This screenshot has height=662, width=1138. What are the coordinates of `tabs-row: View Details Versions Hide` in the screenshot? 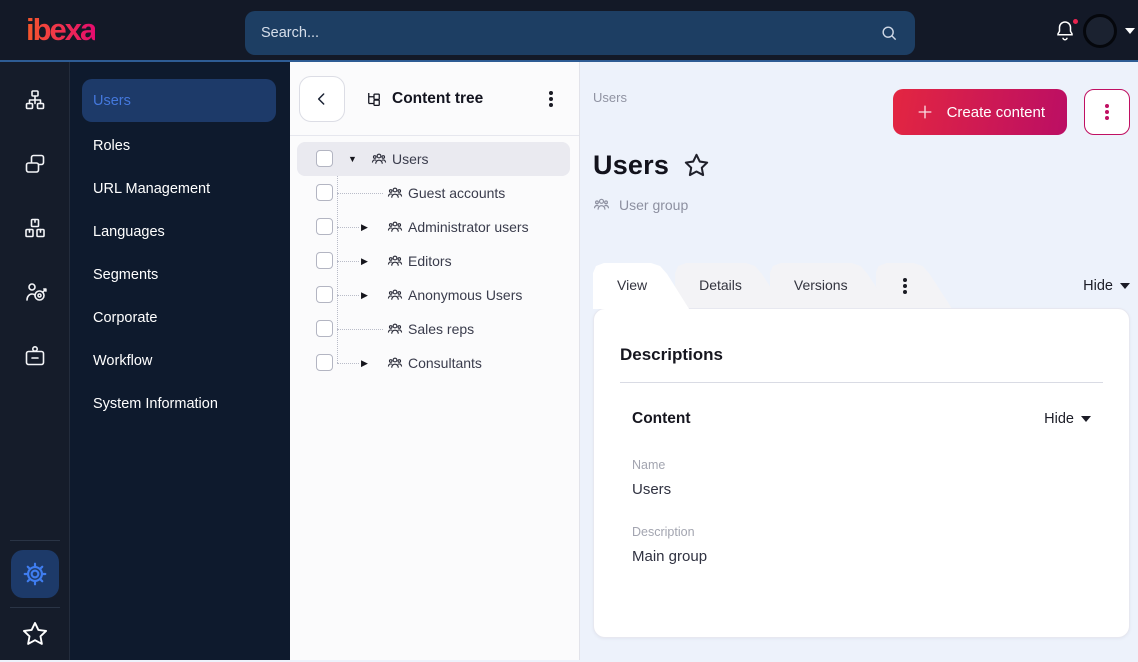 It's located at (861, 285).